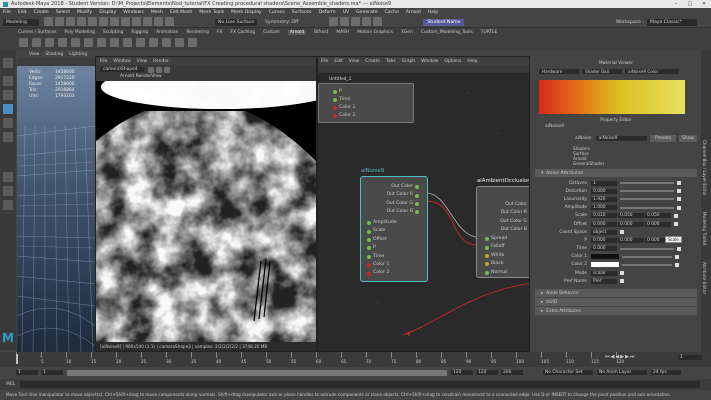  Describe the element at coordinates (382, 265) in the screenshot. I see `port-row: Color 1` at that location.